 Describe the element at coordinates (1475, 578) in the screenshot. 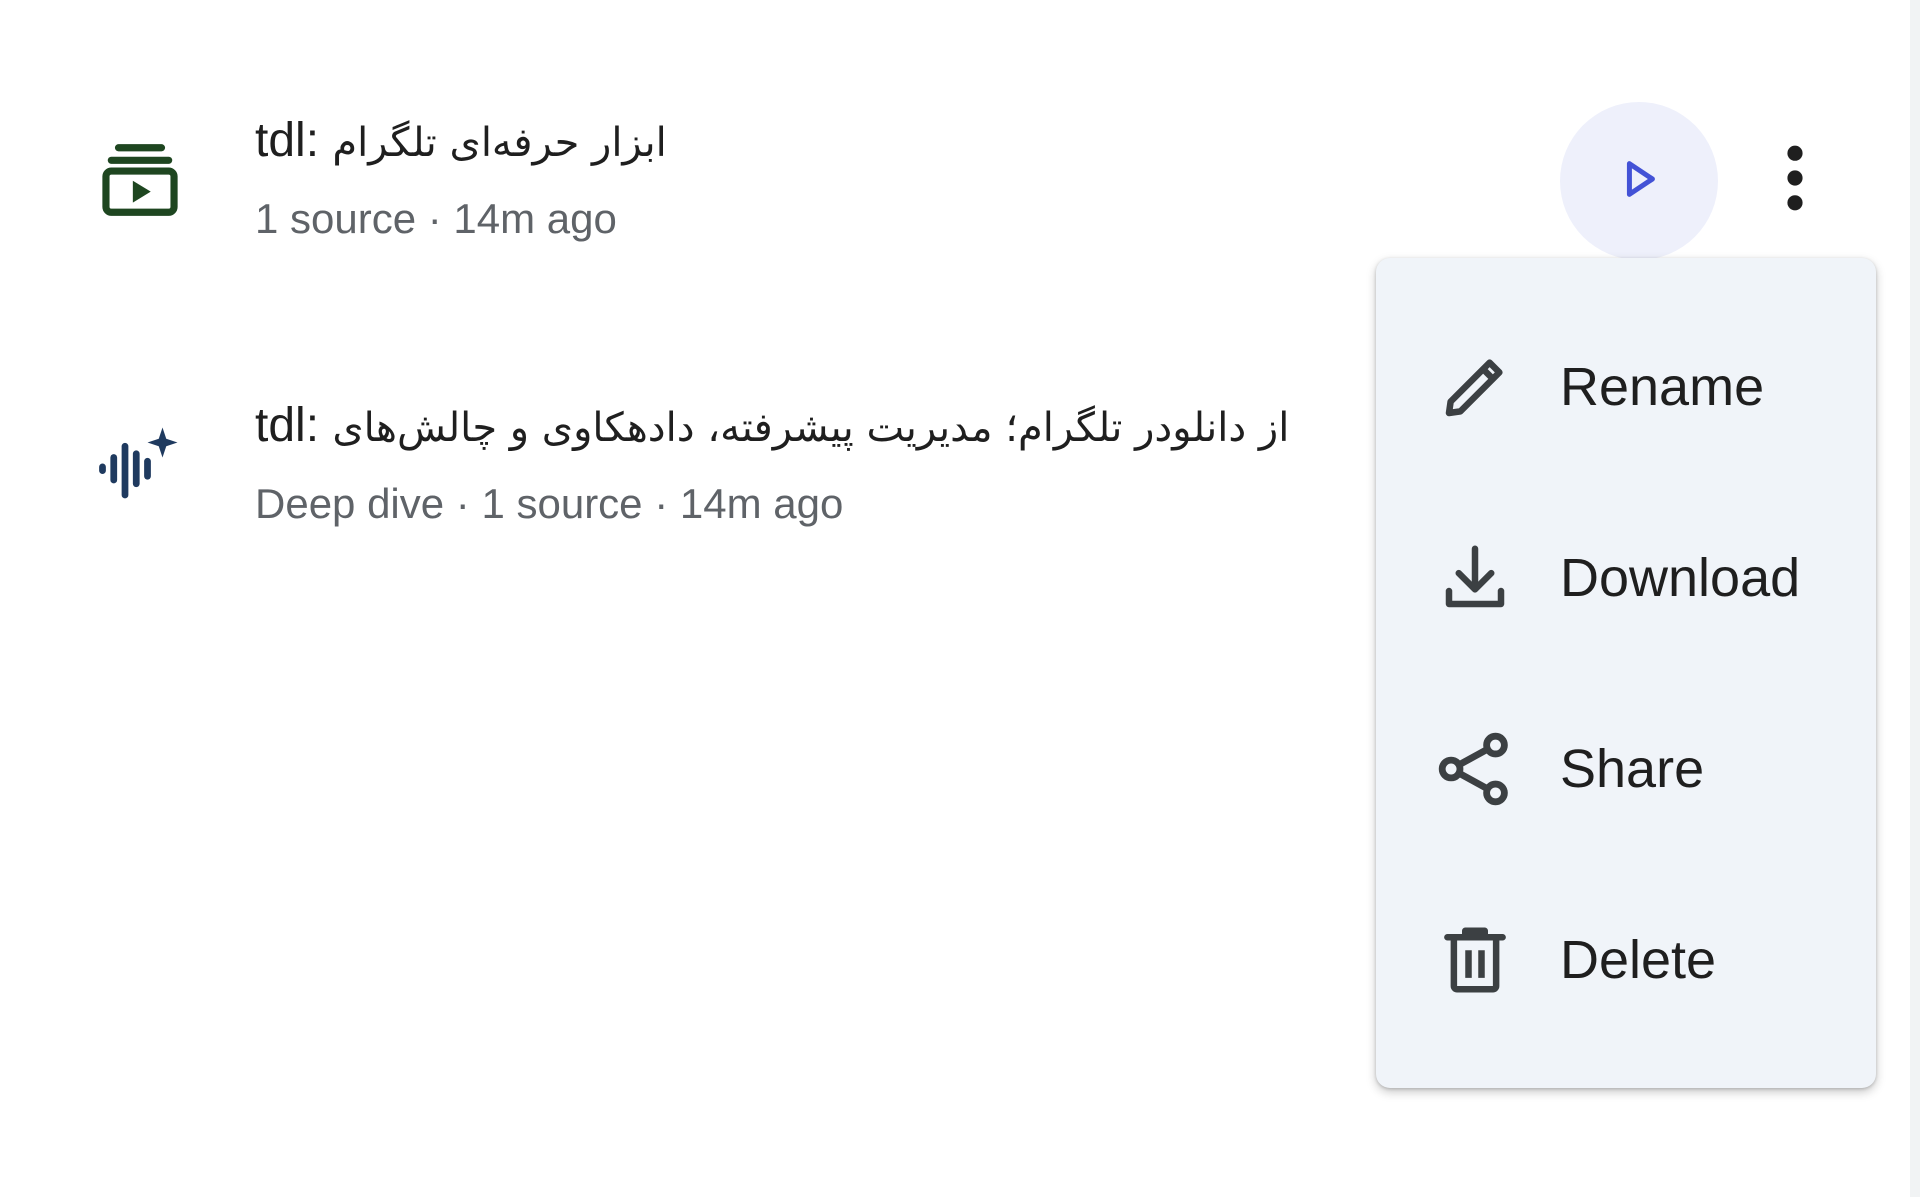

I see `download-icon` at that location.